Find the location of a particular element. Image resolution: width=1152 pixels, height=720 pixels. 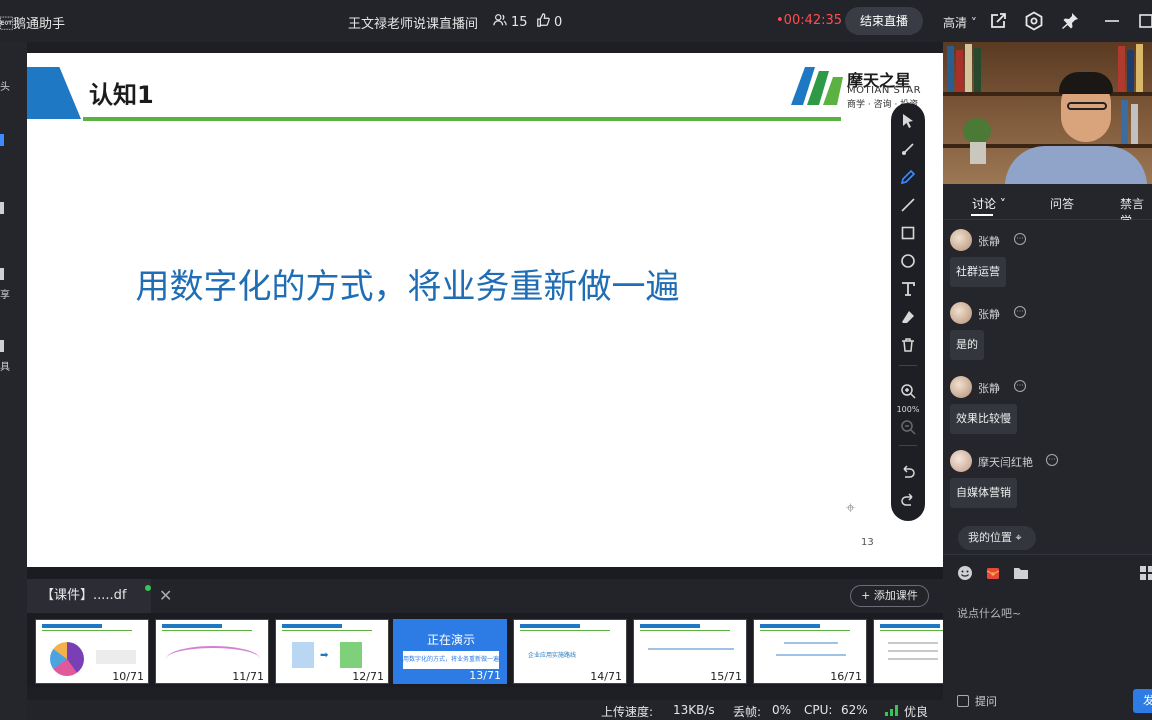

glasses-graphic is located at coordinates (1087, 106).